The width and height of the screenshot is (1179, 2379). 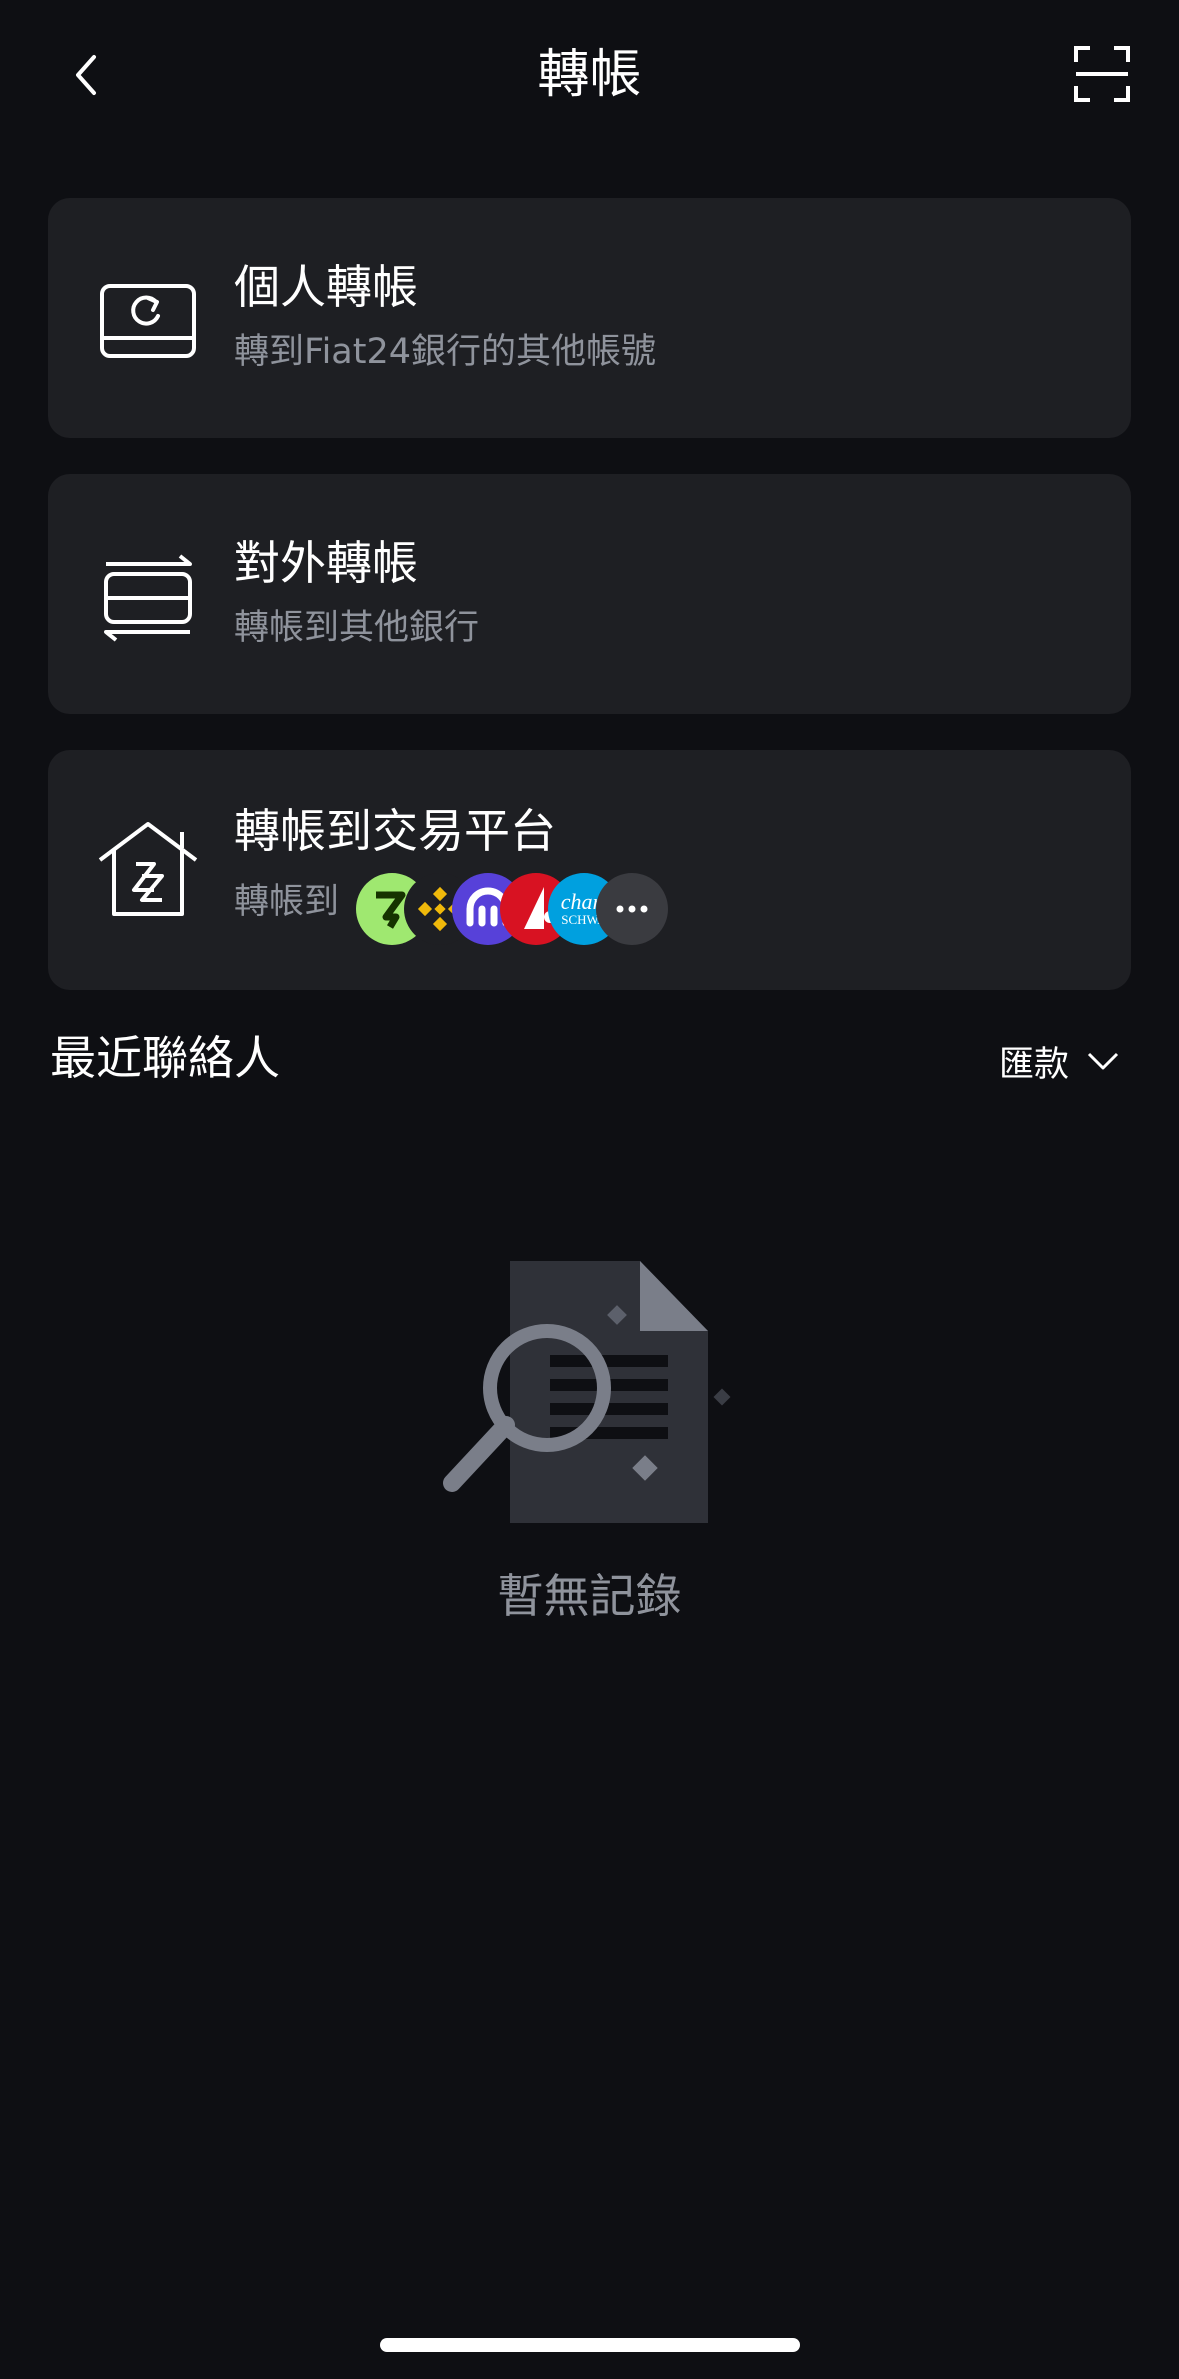 I want to click on top-bar: 轉帳, so click(x=589, y=75).